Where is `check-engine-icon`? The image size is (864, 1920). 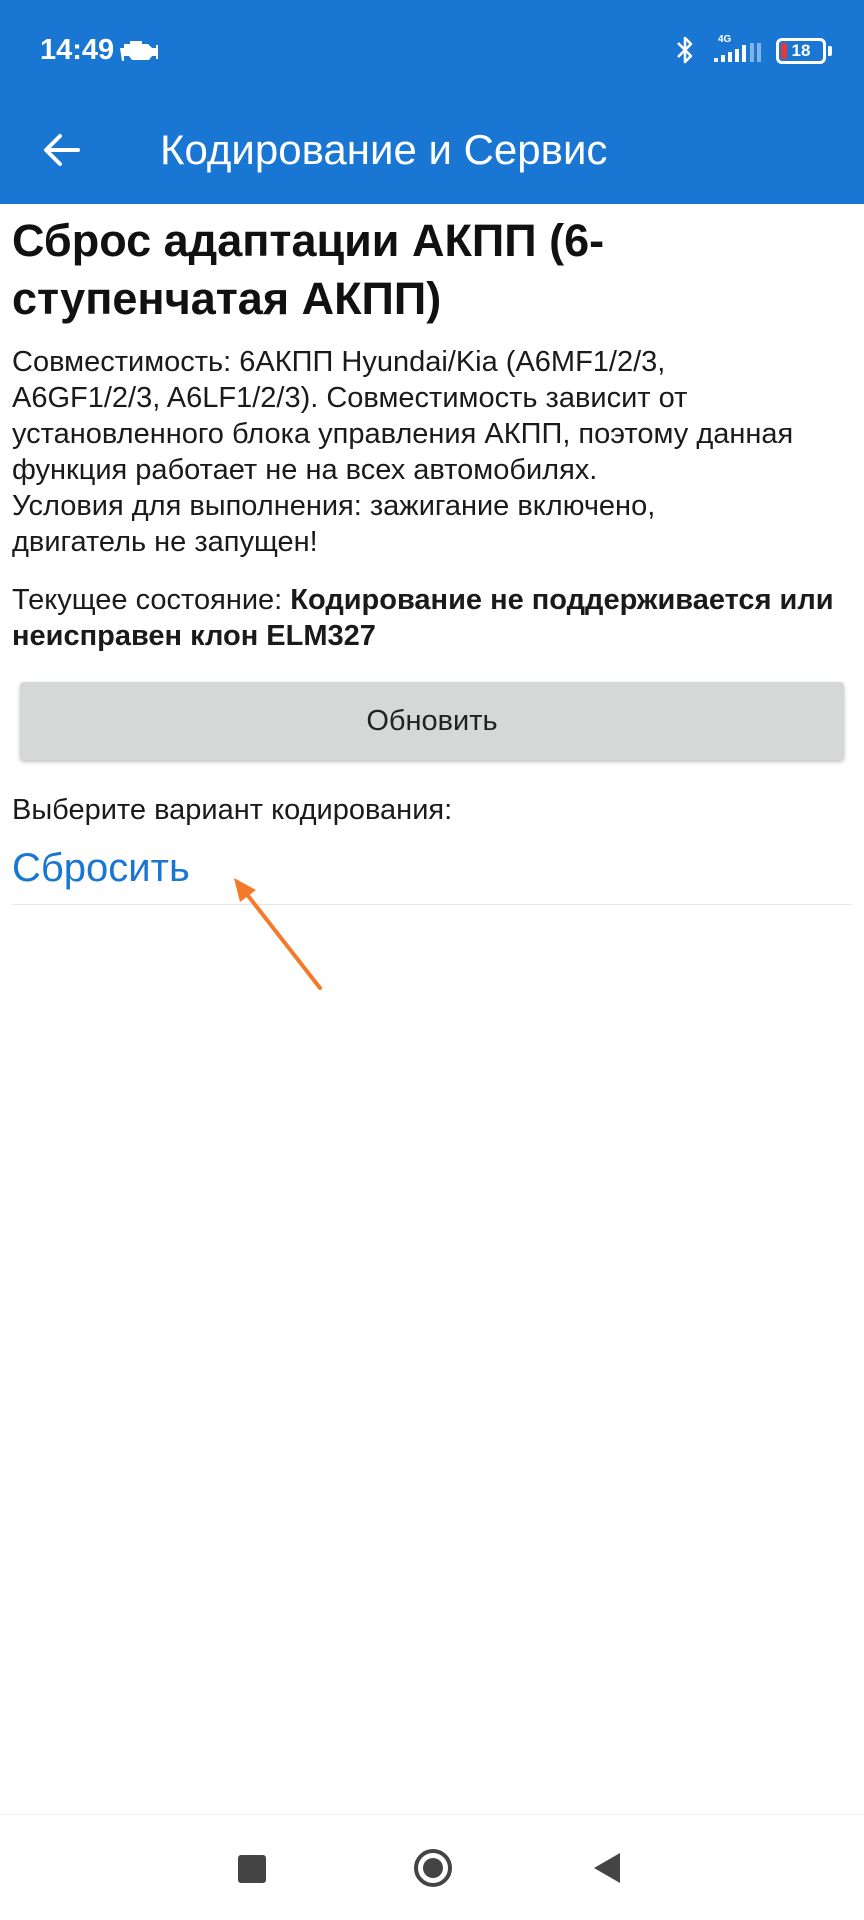
check-engine-icon is located at coordinates (139, 53).